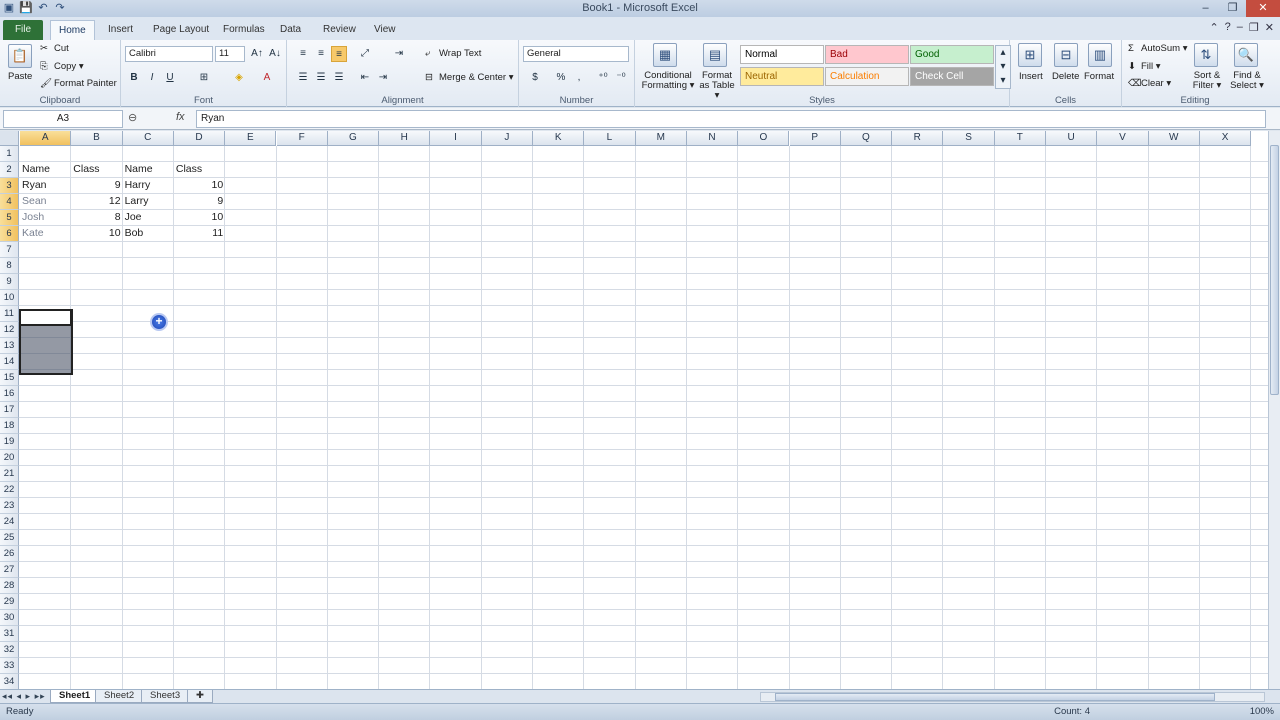  Describe the element at coordinates (302, 138) in the screenshot. I see `column-header-f: F` at that location.